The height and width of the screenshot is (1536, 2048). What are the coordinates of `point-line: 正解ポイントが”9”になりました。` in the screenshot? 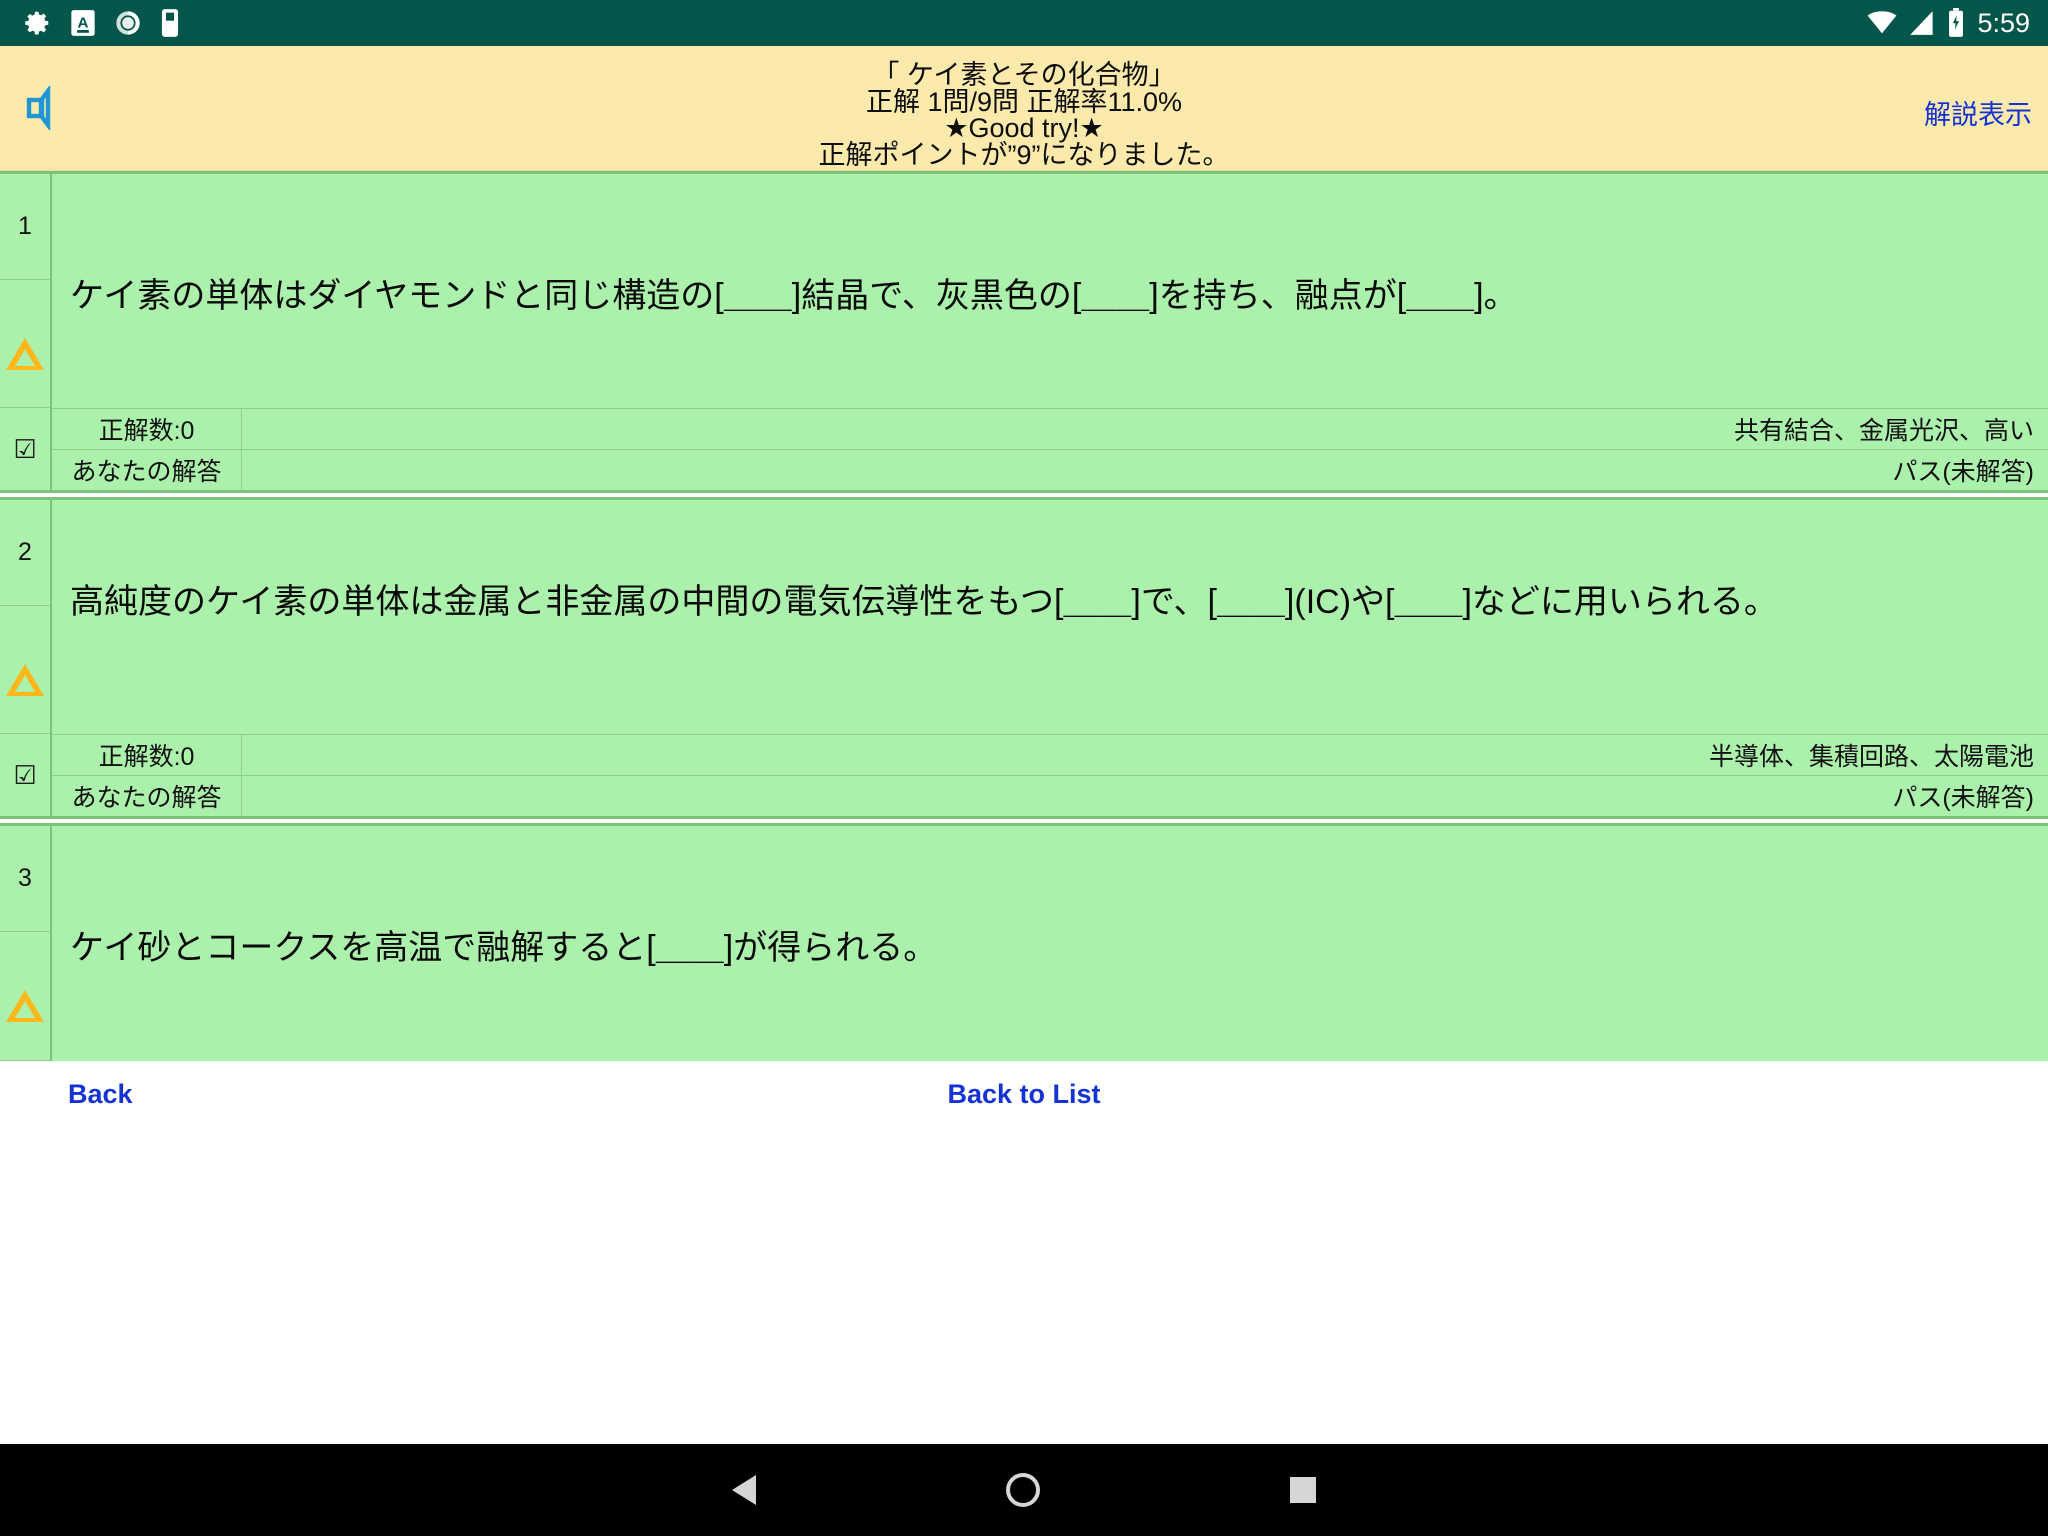 It's located at (1024, 154).